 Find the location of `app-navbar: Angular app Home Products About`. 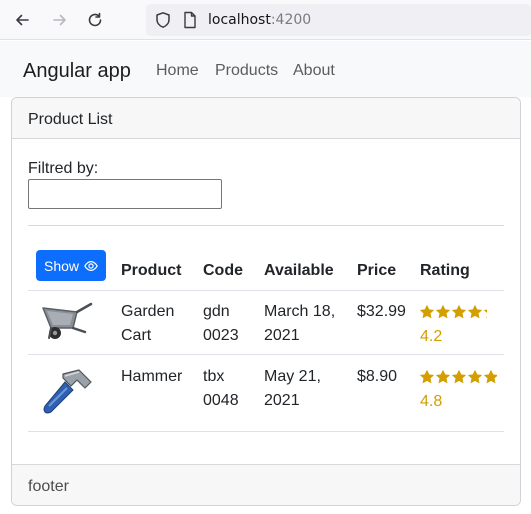

app-navbar: Angular app Home Products About is located at coordinates (265, 69).